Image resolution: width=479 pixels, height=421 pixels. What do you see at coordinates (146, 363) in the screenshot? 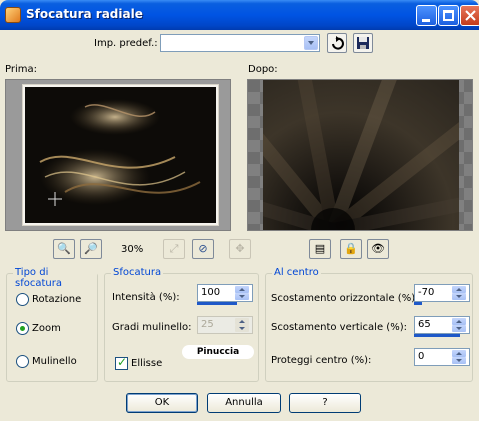
I see `ellipse-label: Ellisse` at bounding box center [146, 363].